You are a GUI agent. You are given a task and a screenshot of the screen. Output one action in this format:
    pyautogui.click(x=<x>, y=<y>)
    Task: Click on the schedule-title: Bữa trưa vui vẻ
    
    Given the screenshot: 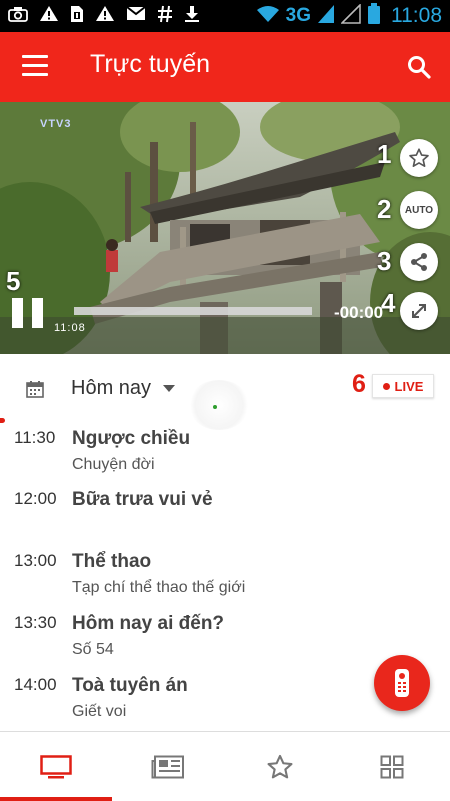 What is the action you would take?
    pyautogui.click(x=142, y=499)
    